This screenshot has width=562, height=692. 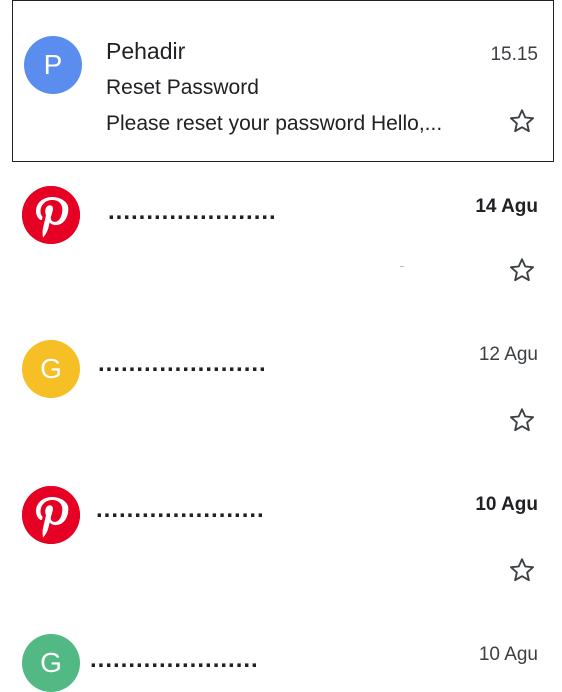 What do you see at coordinates (146, 51) in the screenshot?
I see `sender-name: Pehadir` at bounding box center [146, 51].